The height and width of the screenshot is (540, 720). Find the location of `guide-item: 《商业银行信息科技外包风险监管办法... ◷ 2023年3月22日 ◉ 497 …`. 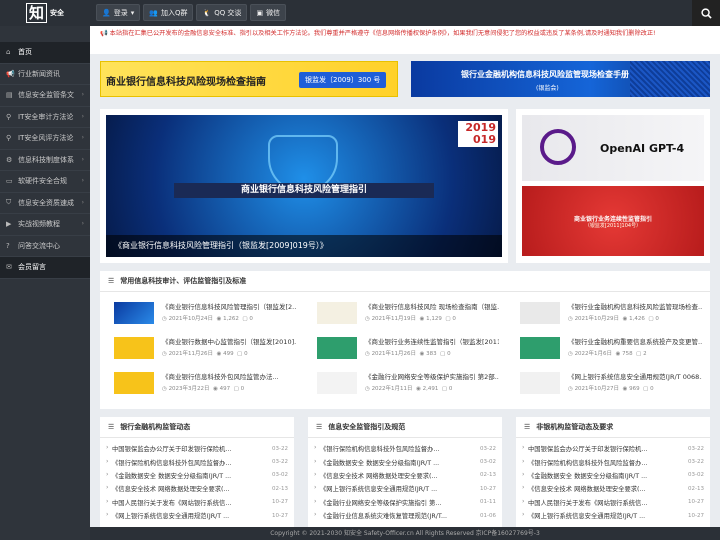

guide-item: 《商业银行信息科技外包风险监管办法... ◷ 2023年3月22日 ◉ 497 … is located at coordinates (198, 384).